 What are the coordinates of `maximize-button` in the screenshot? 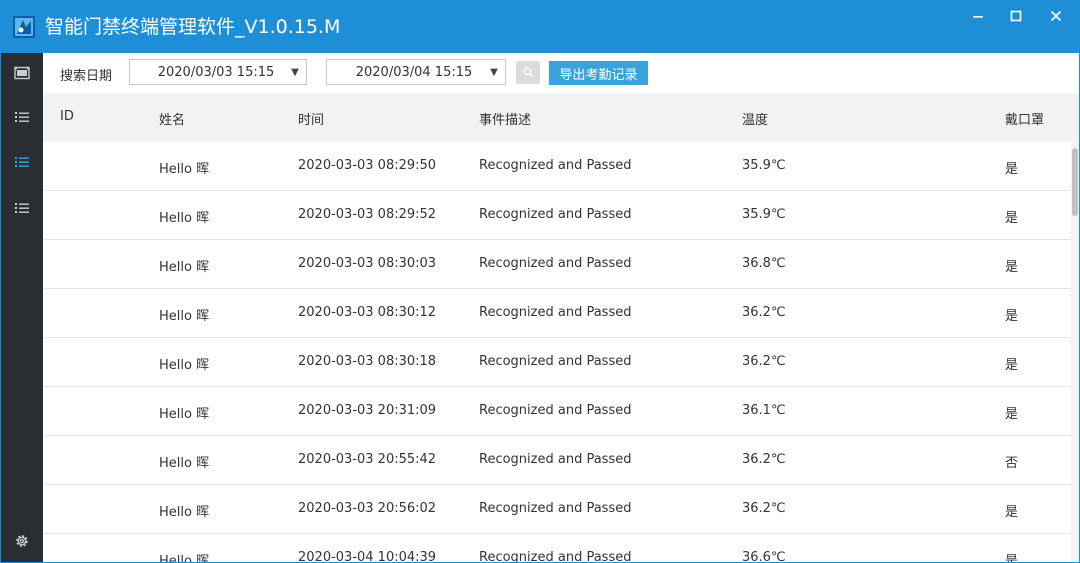 It's located at (1016, 16).